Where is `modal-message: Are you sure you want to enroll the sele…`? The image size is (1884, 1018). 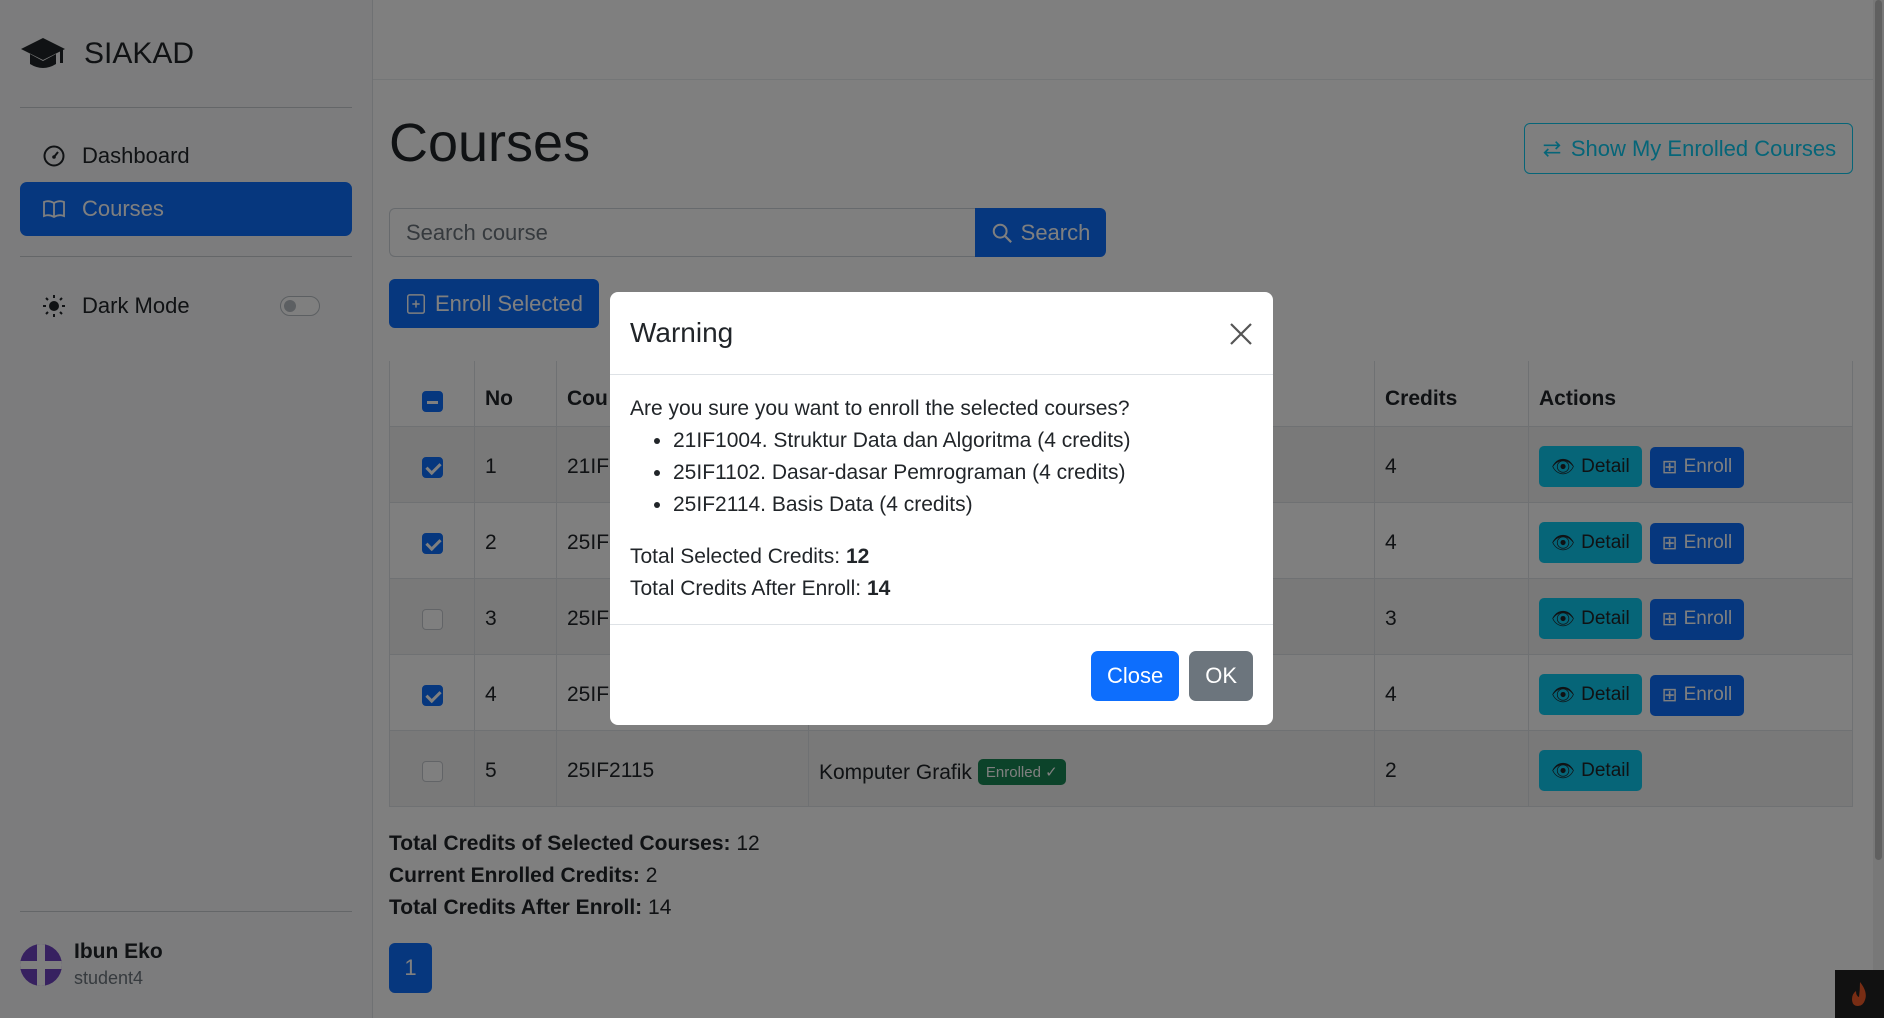
modal-message: Are you sure you want to enroll the sele… is located at coordinates (880, 408).